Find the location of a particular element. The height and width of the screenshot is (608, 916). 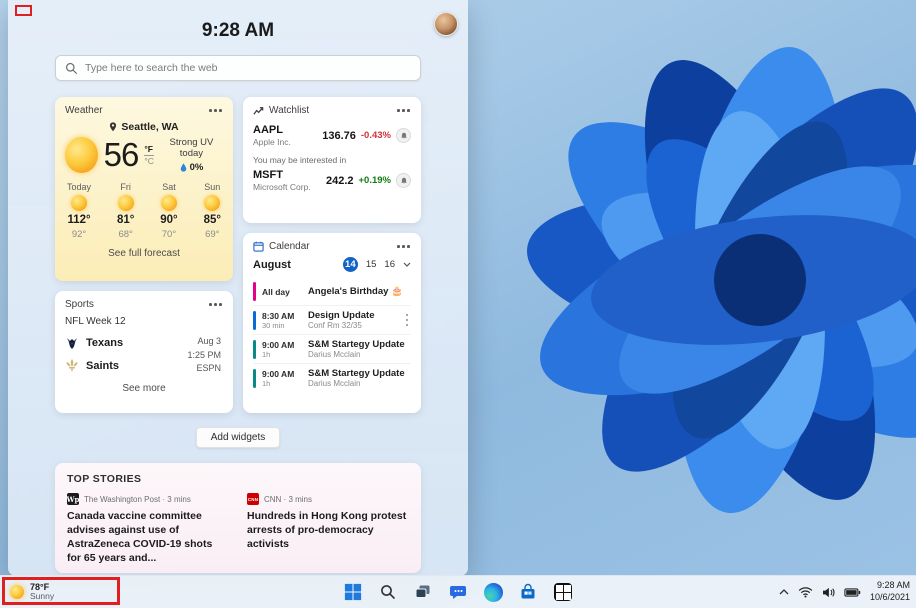

see-more-link: See more is located at coordinates (144, 388).